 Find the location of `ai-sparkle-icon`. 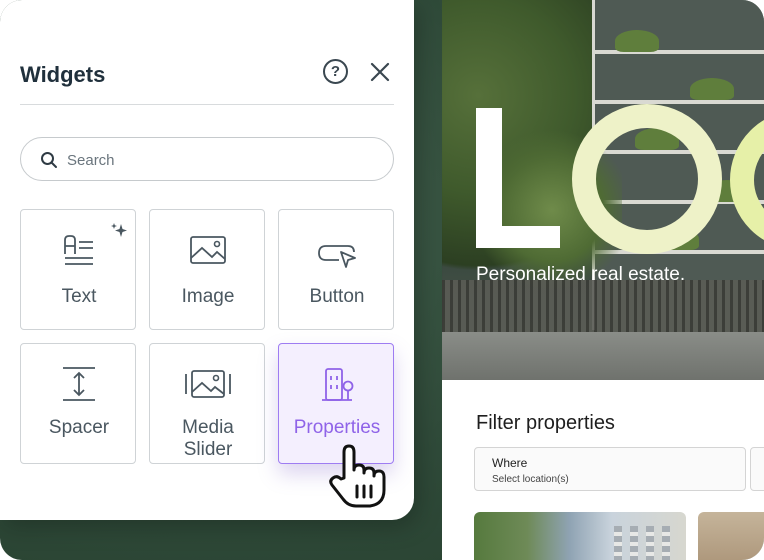

ai-sparkle-icon is located at coordinates (119, 230).